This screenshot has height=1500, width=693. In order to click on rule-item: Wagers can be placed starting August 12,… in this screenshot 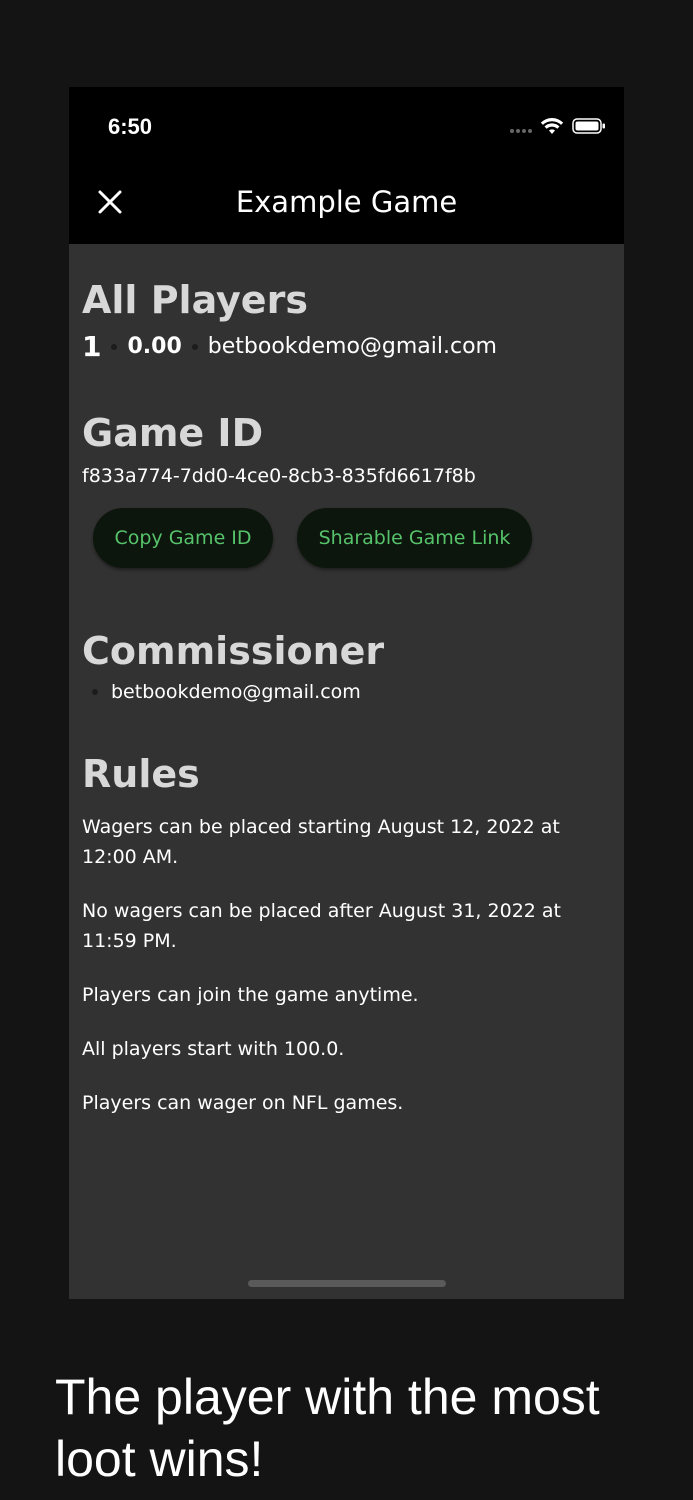, I will do `click(321, 842)`.